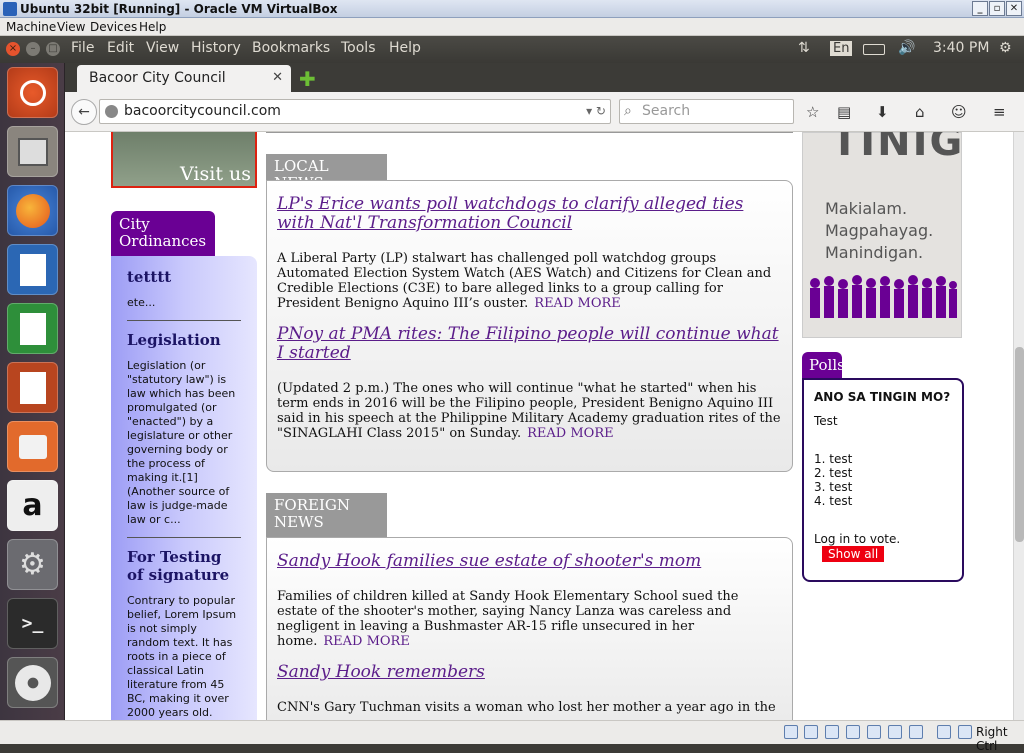  Describe the element at coordinates (277, 78) in the screenshot. I see `close-tab-icon: ✕` at that location.